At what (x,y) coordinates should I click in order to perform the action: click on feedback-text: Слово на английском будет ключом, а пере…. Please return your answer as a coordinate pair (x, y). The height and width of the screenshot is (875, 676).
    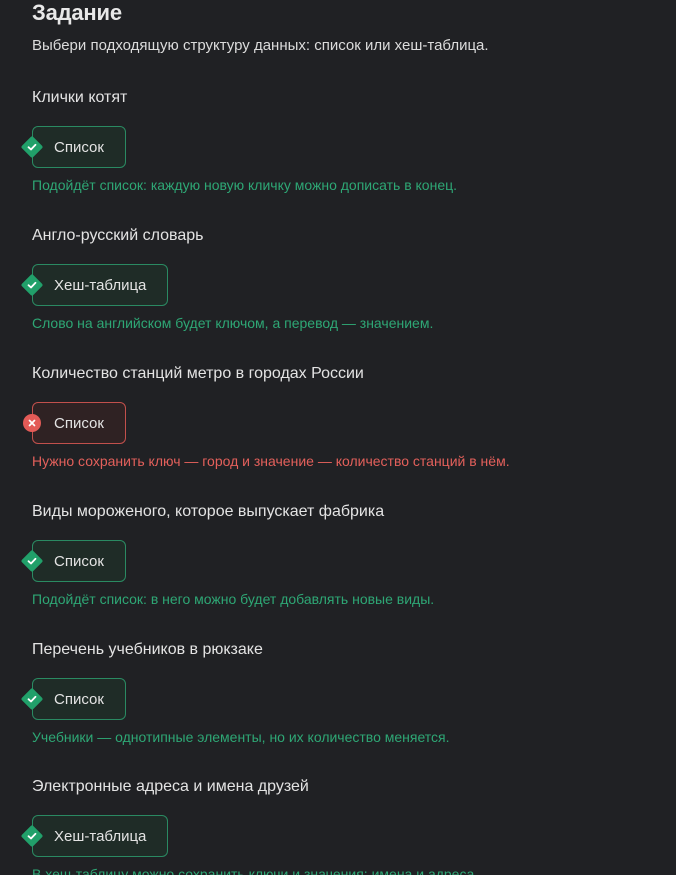
    Looking at the image, I should click on (233, 323).